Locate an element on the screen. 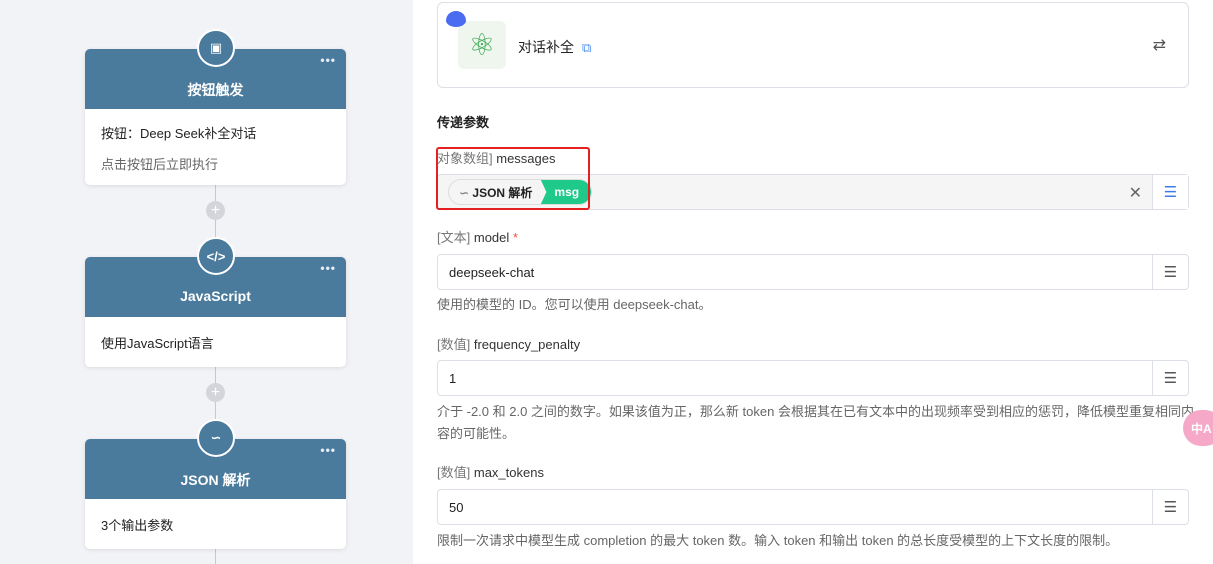  node-sub: 点击按钮后立即执行 is located at coordinates (160, 164).